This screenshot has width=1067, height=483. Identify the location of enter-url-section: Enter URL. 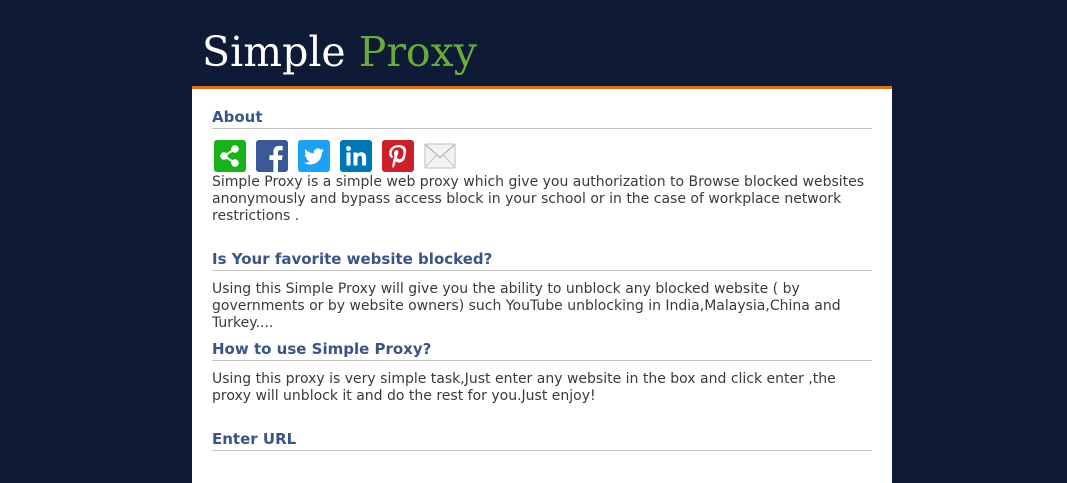
(542, 440).